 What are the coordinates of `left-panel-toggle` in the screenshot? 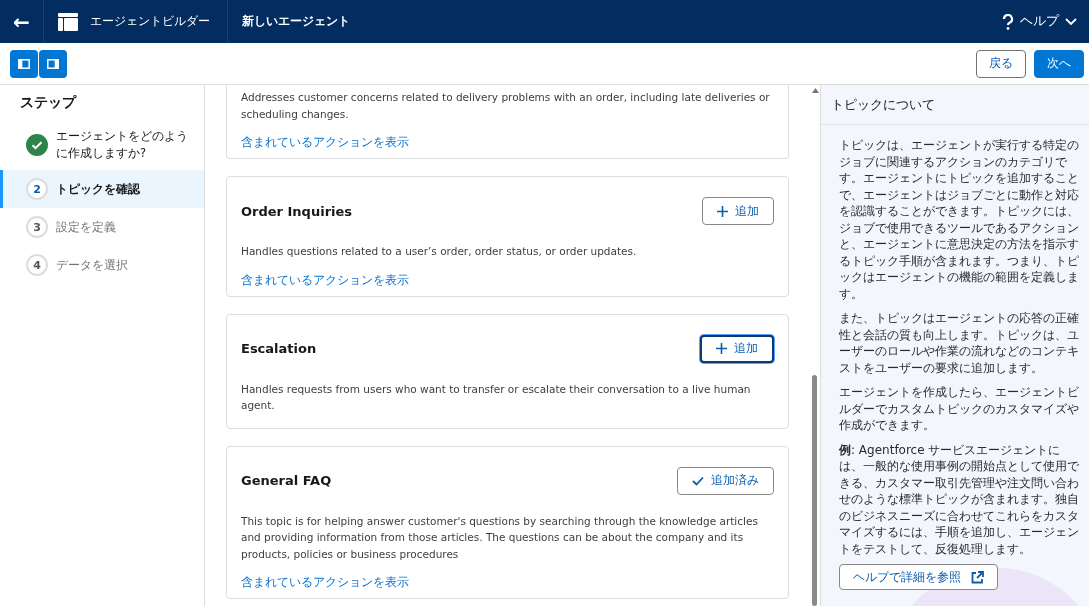 It's located at (24, 63).